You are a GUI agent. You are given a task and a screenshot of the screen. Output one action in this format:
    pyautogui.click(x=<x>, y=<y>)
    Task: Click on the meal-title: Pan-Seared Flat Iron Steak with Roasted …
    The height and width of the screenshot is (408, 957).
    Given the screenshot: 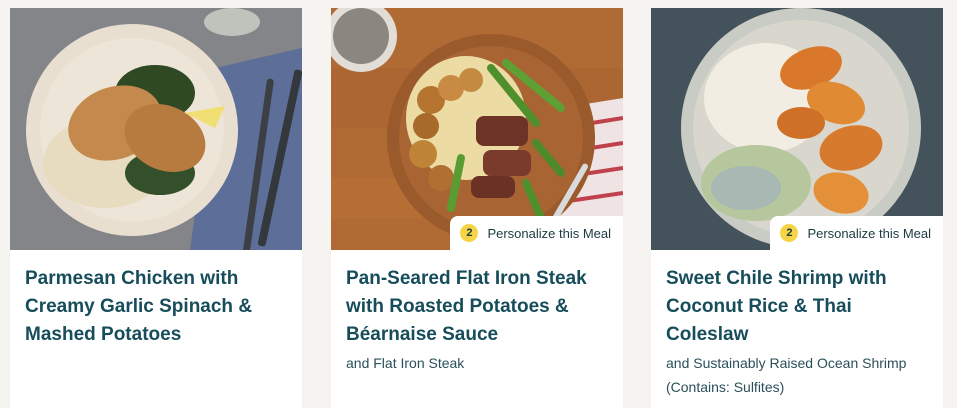 What is the action you would take?
    pyautogui.click(x=477, y=307)
    